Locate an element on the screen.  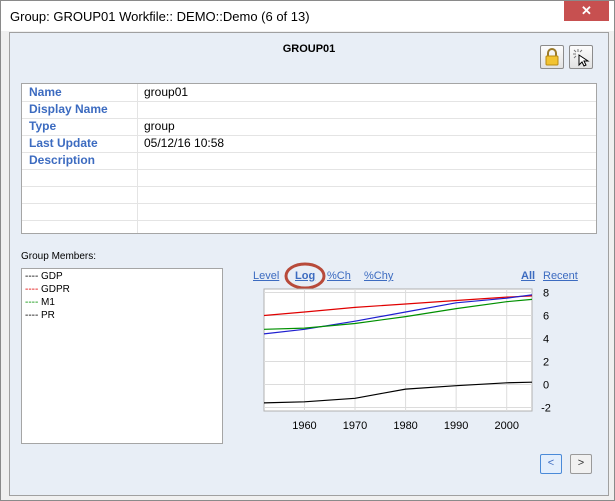
next-button: > is located at coordinates (581, 464).